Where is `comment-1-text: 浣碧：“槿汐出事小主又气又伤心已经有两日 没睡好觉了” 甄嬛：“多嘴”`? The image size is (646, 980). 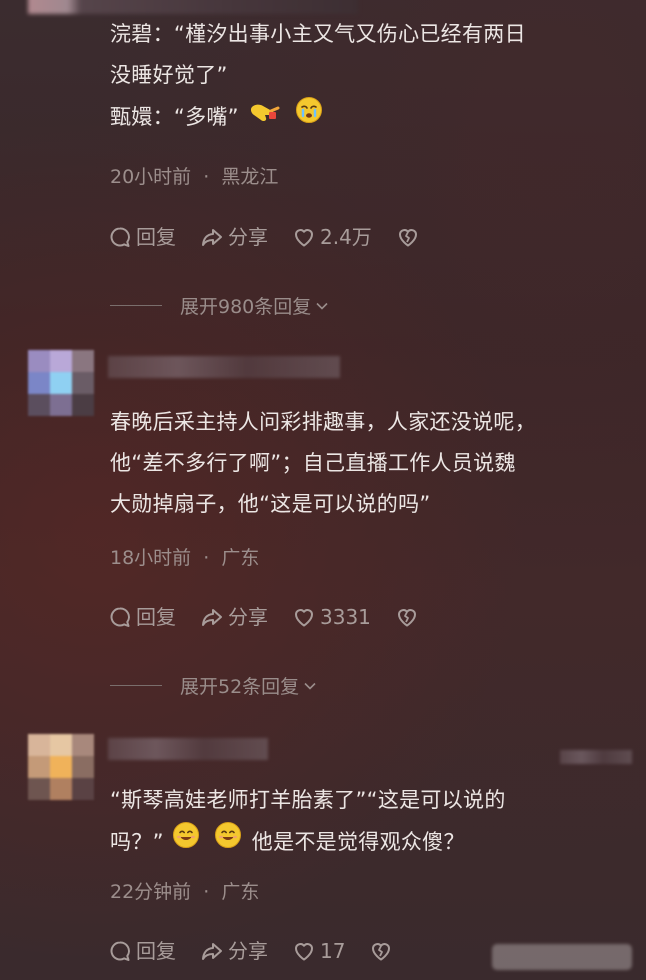
comment-1-text: 浣碧：“槿汐出事小主又气又伤心已经有两日 没睡好觉了” 甄嬛：“多嘴” is located at coordinates (371, 76).